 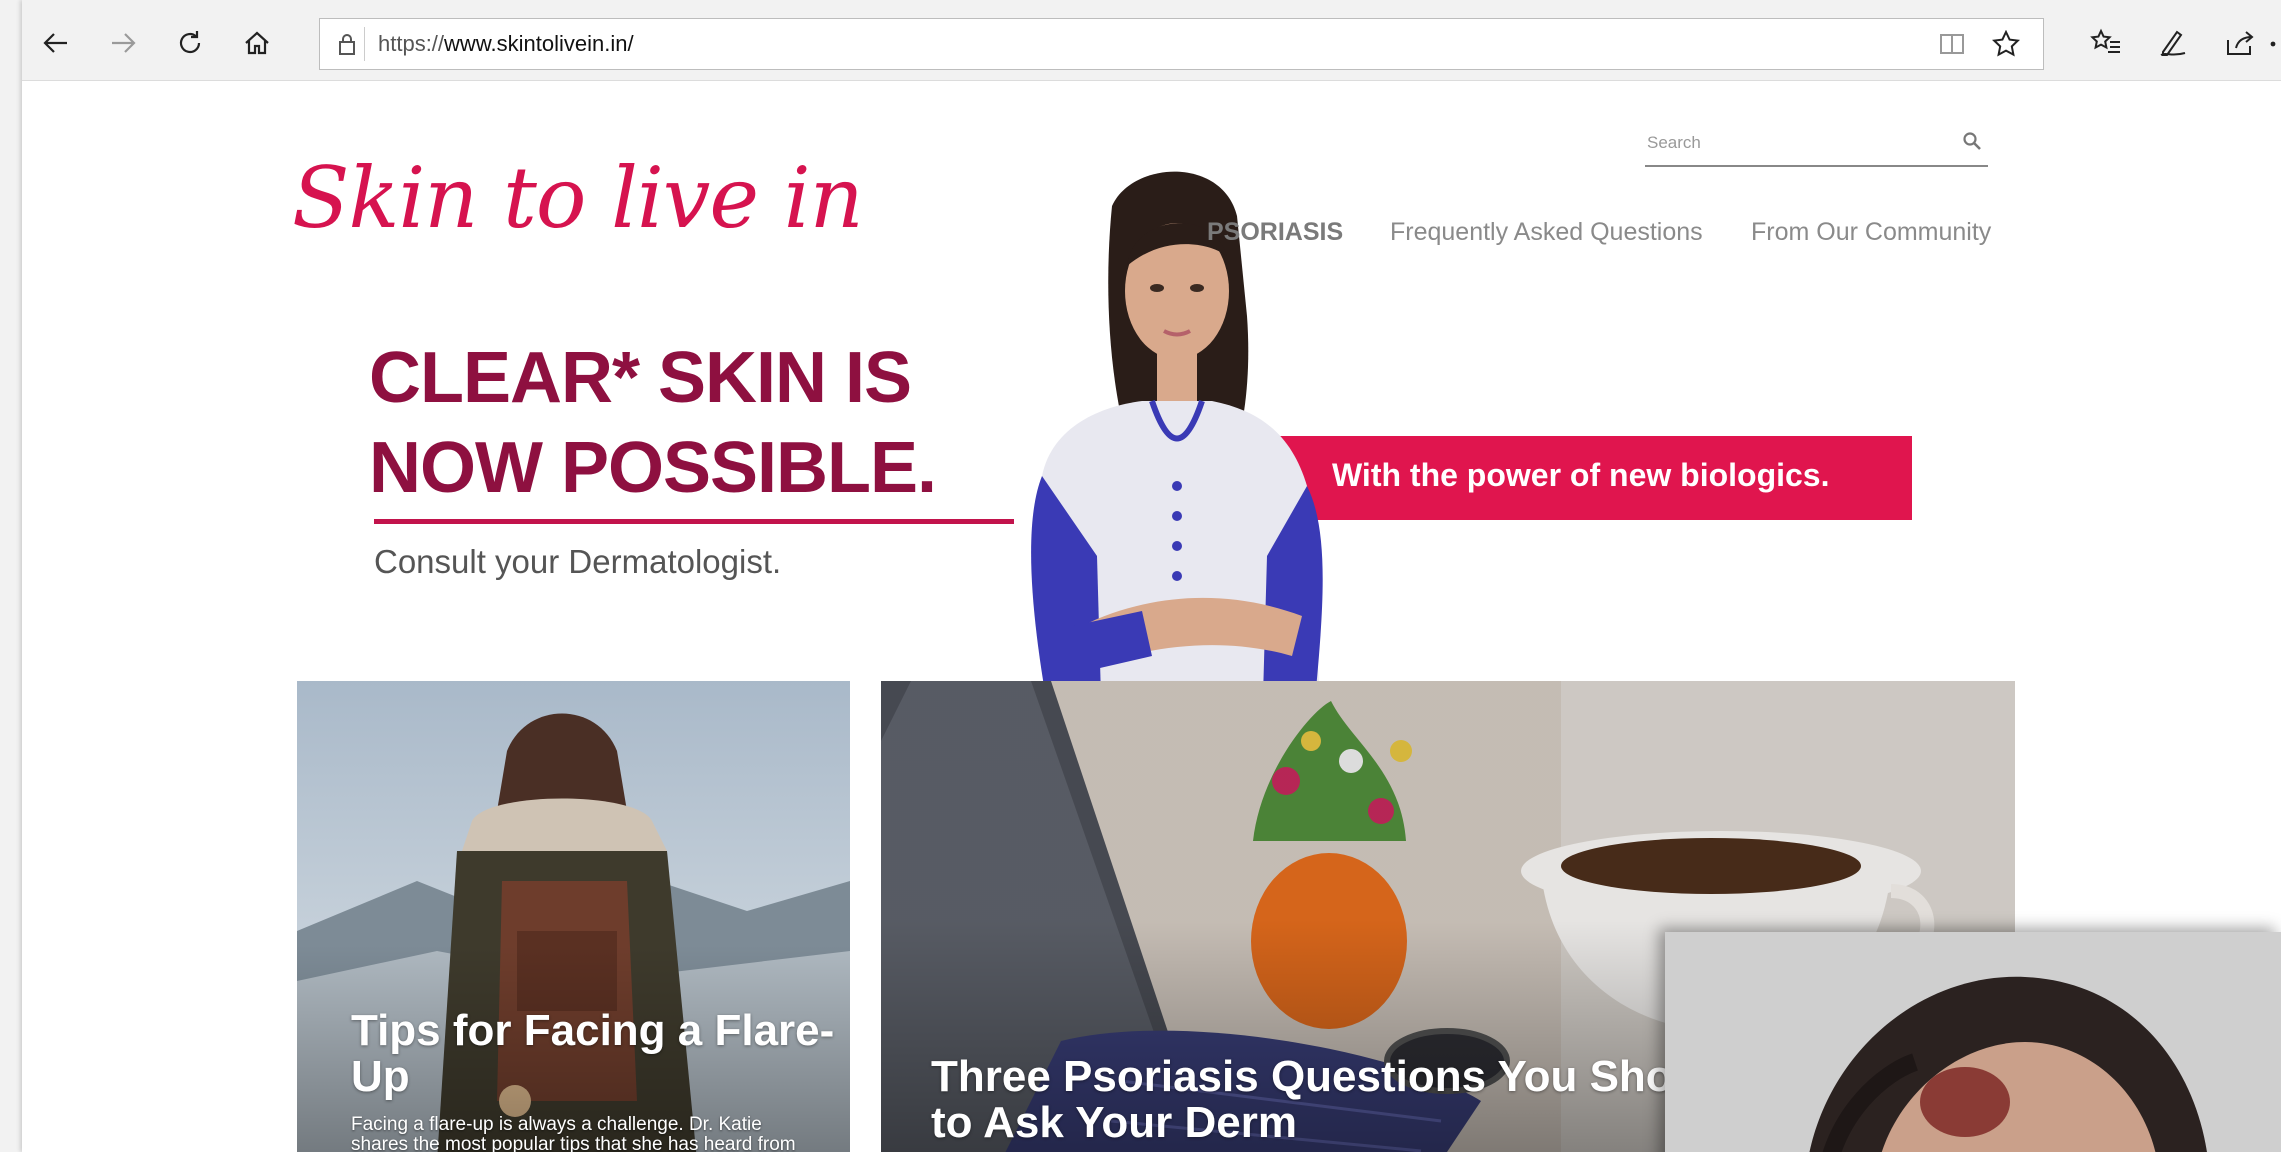 What do you see at coordinates (380, 1076) in the screenshot?
I see `card-title-line2: Up` at bounding box center [380, 1076].